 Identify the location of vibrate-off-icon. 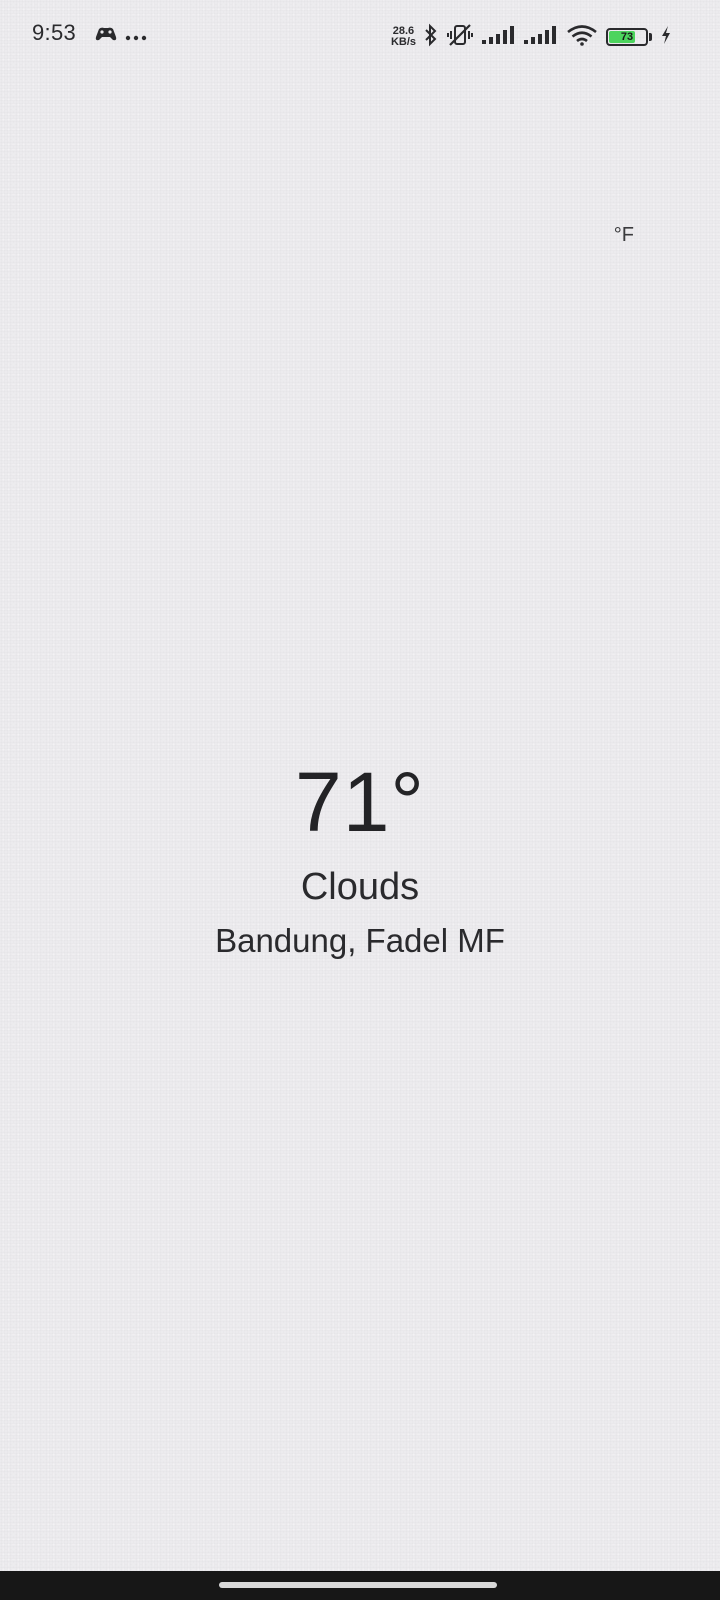
(460, 37).